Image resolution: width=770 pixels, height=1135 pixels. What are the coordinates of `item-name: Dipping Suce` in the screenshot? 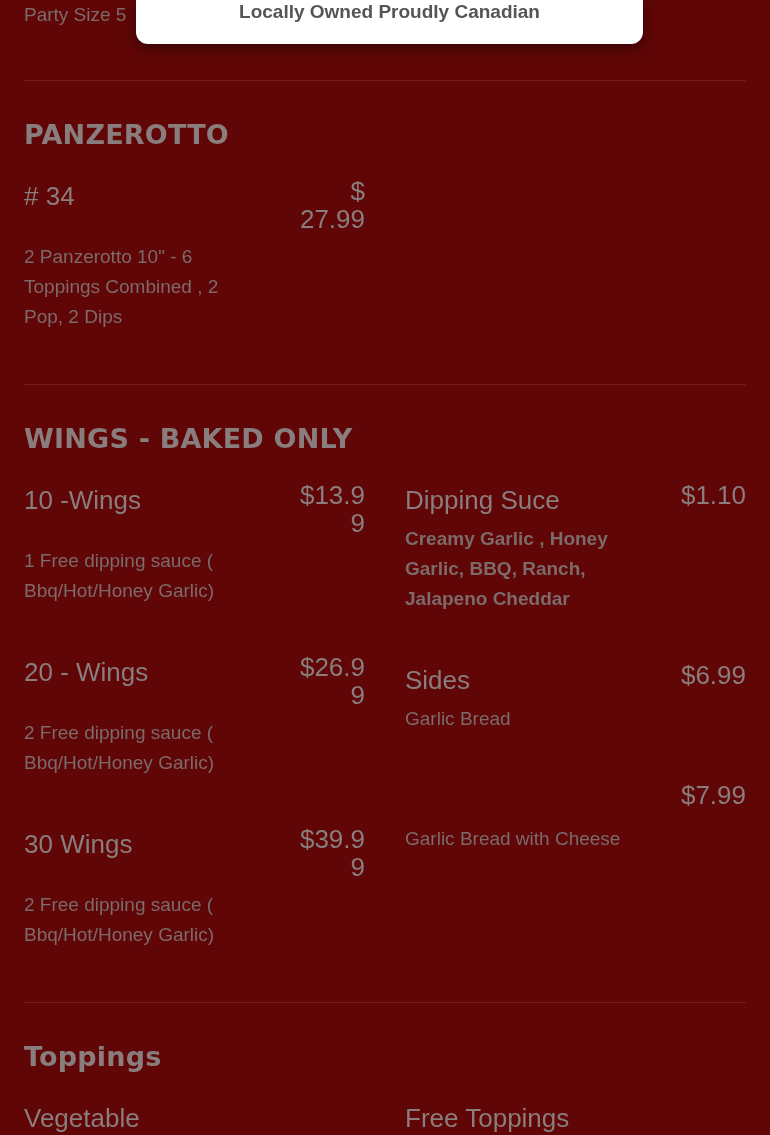 It's located at (482, 499).